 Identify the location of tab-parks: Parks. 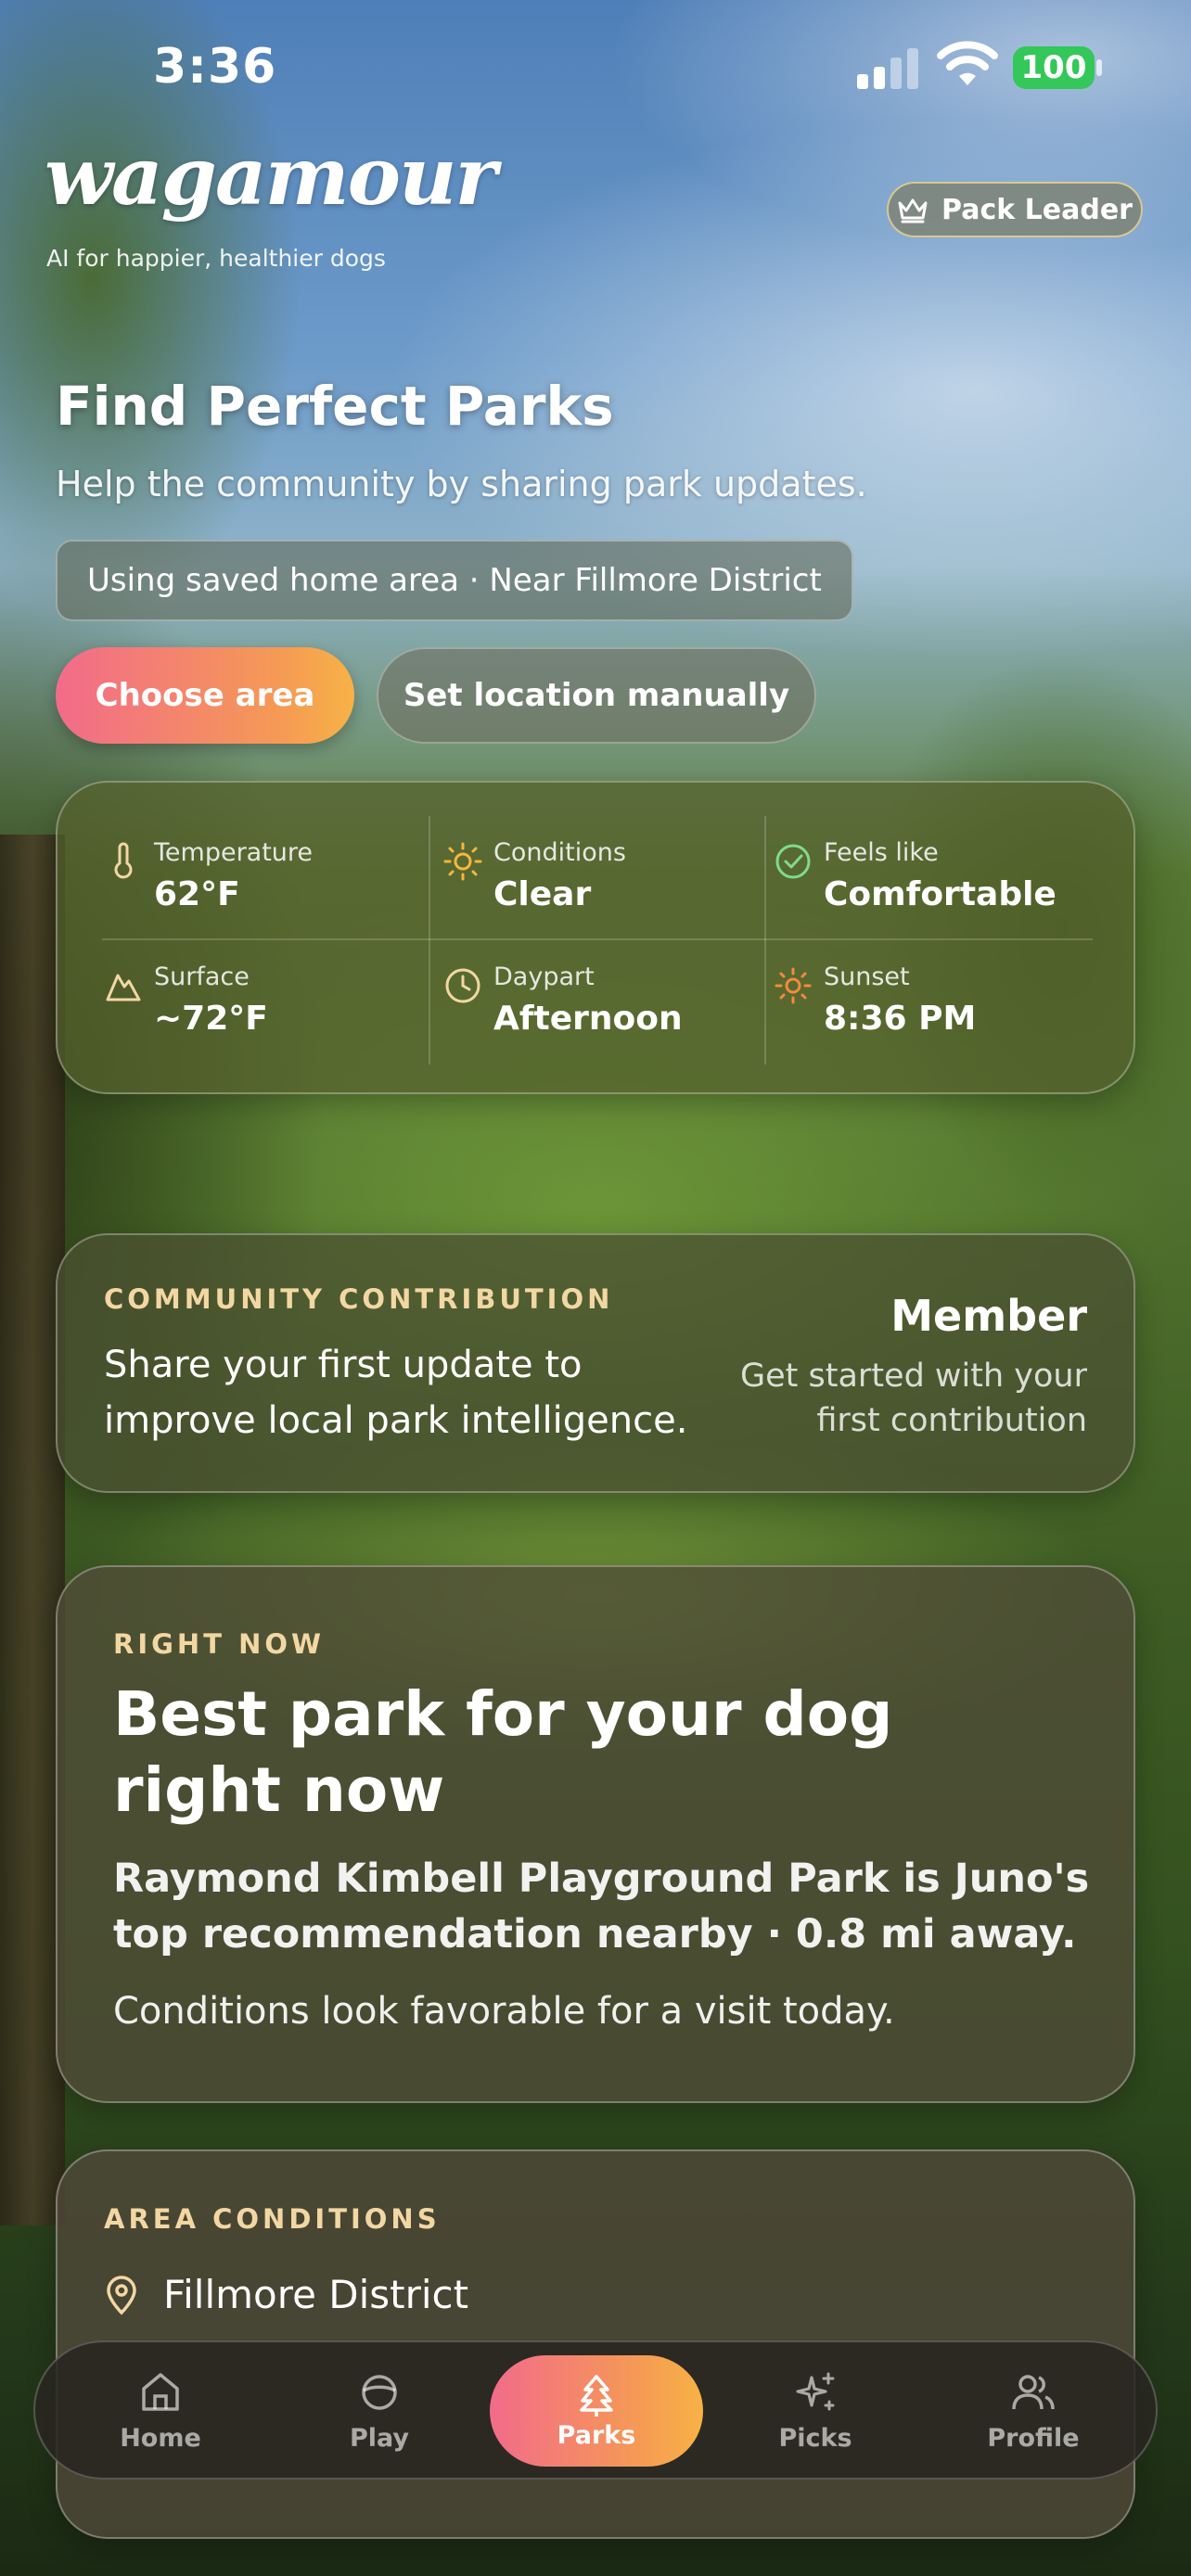
(597, 2411).